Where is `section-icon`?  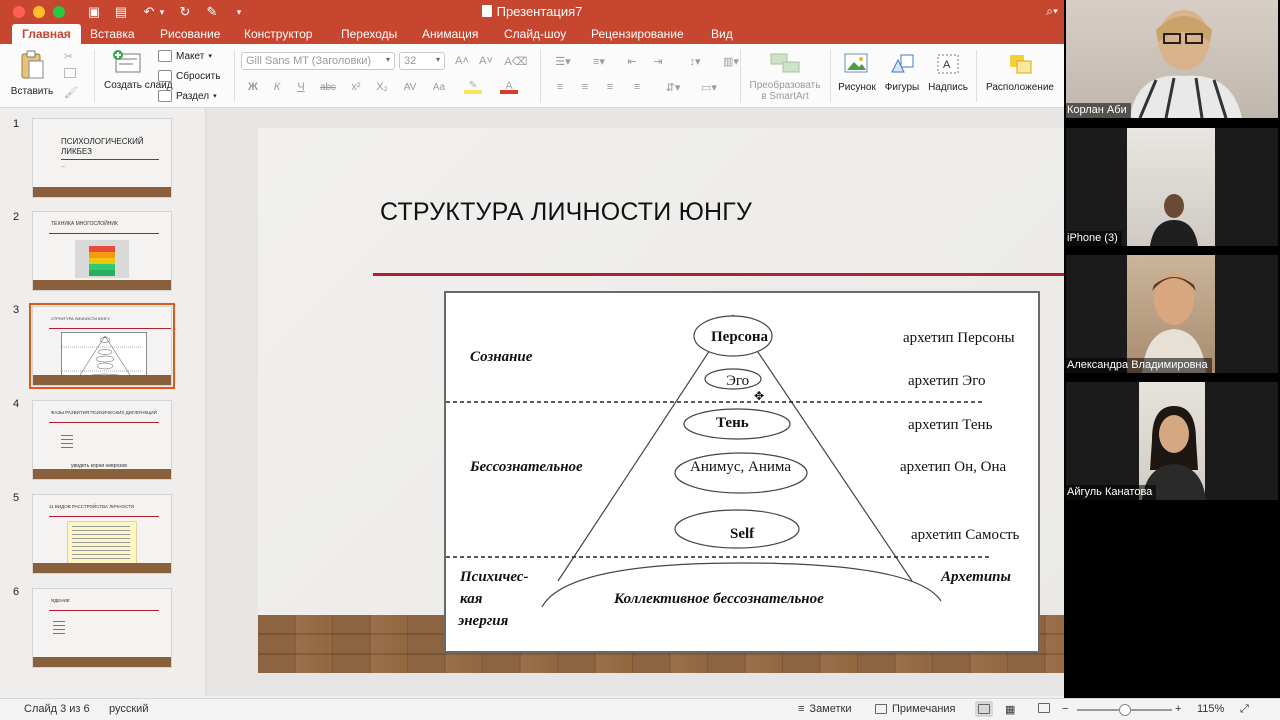 section-icon is located at coordinates (165, 96).